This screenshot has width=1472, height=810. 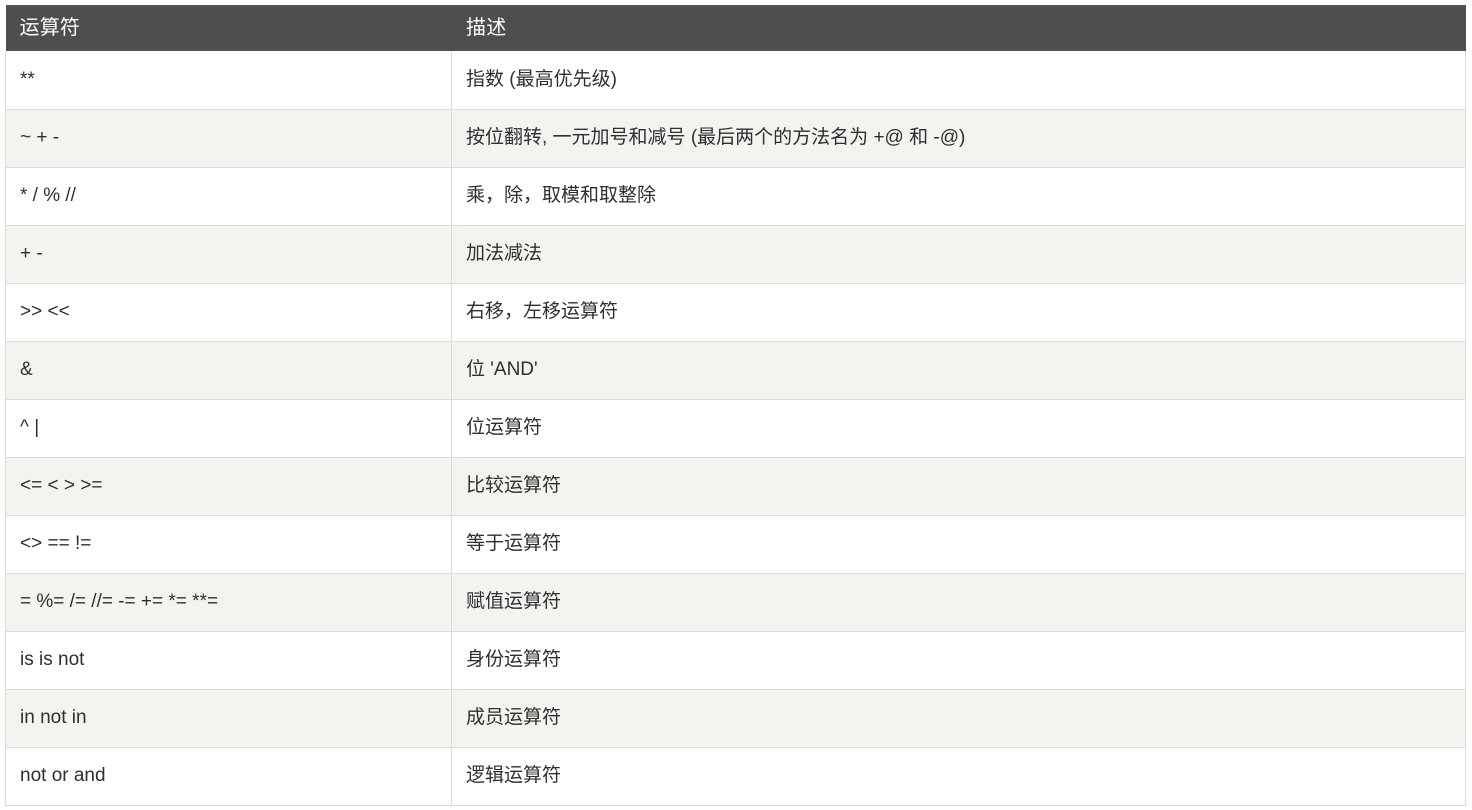 What do you see at coordinates (228, 196) in the screenshot?
I see `cell-operator: * / % //` at bounding box center [228, 196].